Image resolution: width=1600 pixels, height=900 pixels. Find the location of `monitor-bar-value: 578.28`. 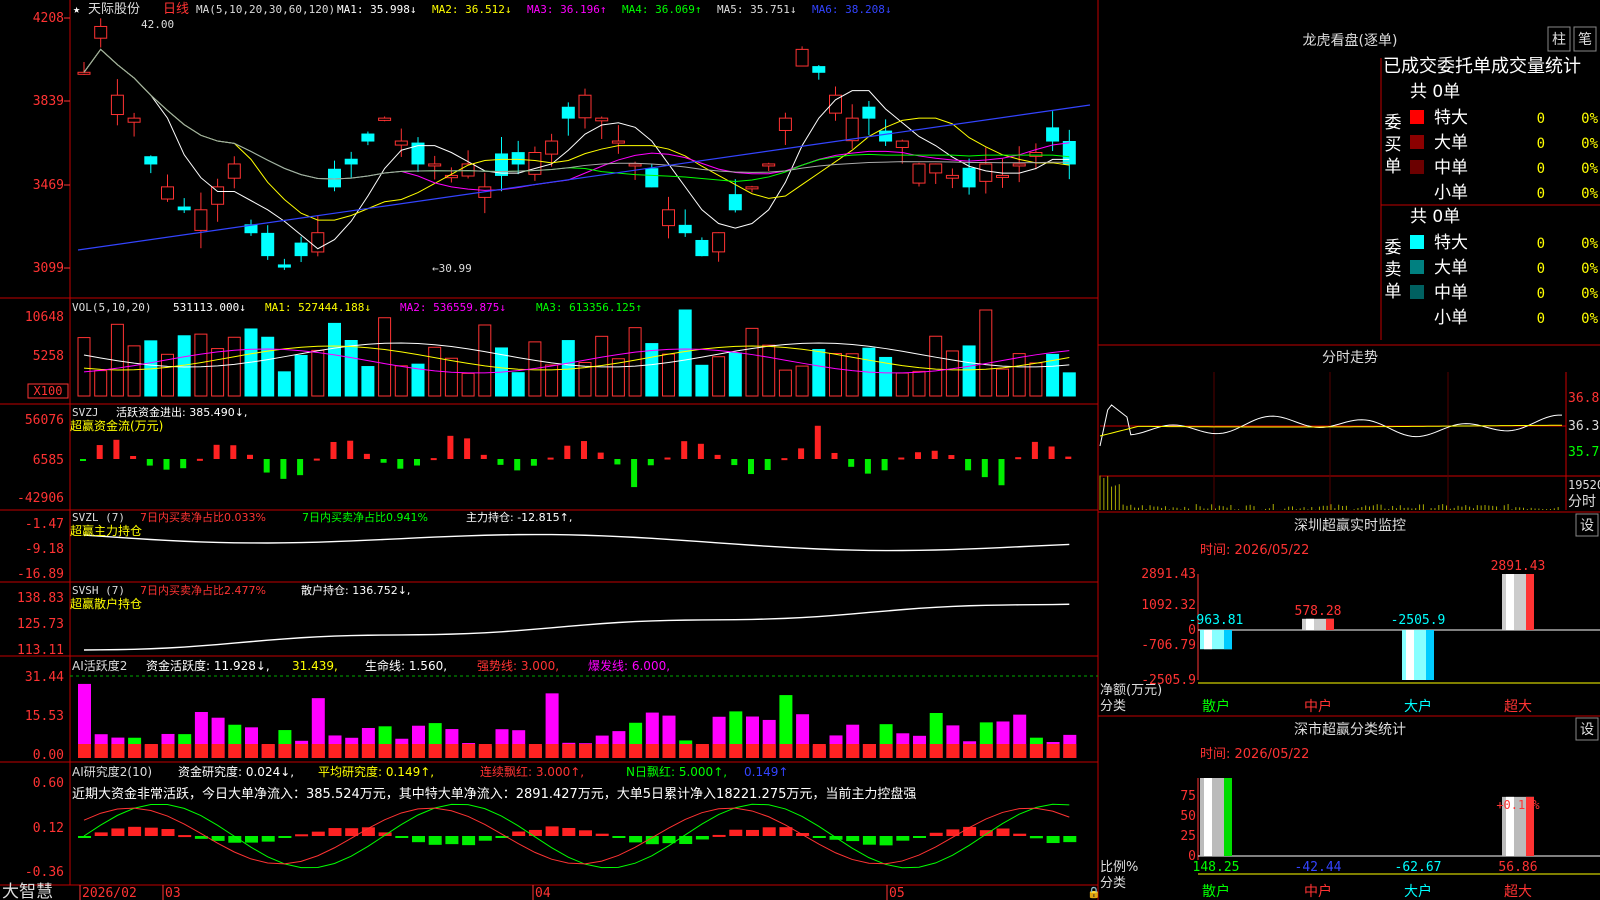

monitor-bar-value: 578.28 is located at coordinates (1318, 611).